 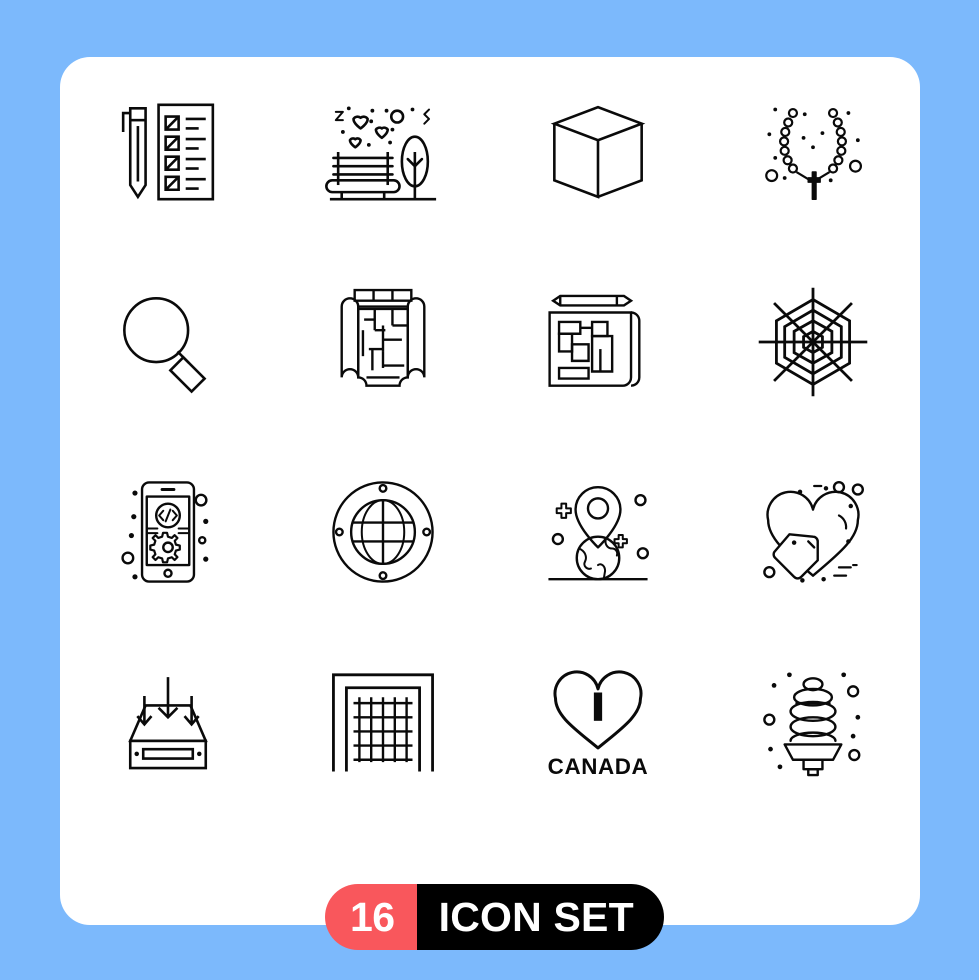 I want to click on icon-cell-rosary, so click(x=812, y=152).